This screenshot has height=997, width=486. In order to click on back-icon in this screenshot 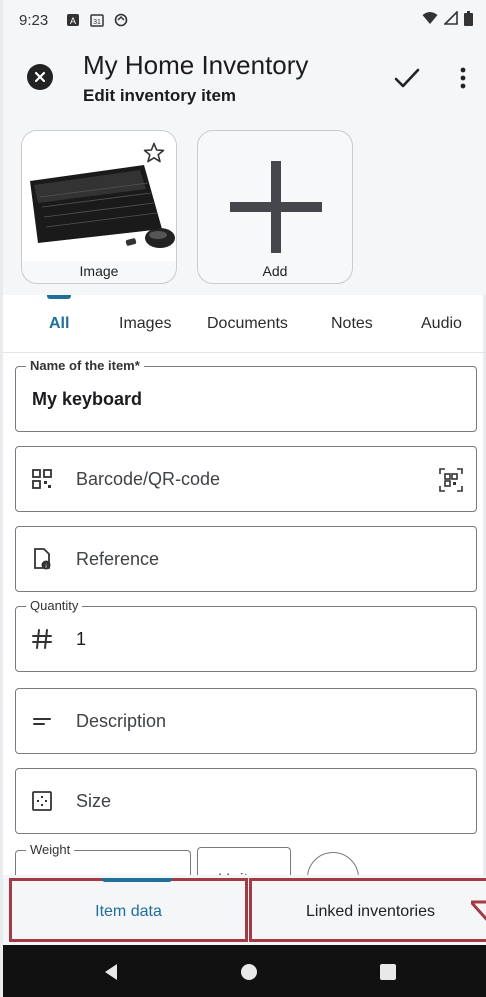, I will do `click(111, 972)`.